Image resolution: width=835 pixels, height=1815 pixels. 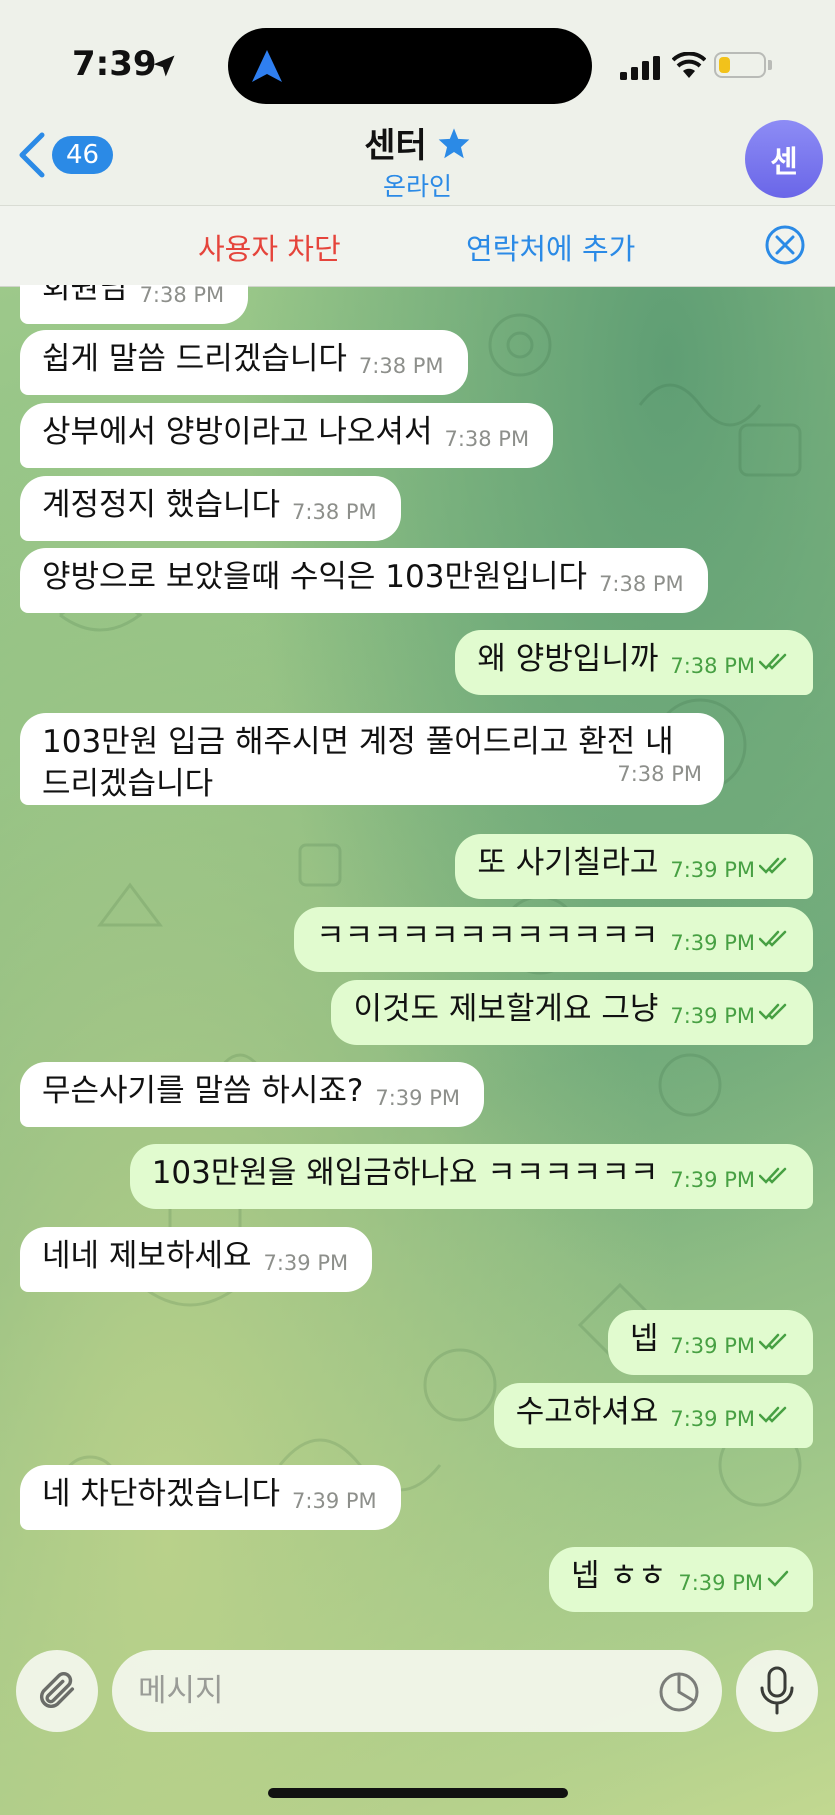 What do you see at coordinates (640, 68) in the screenshot?
I see `cellular-signal-icon` at bounding box center [640, 68].